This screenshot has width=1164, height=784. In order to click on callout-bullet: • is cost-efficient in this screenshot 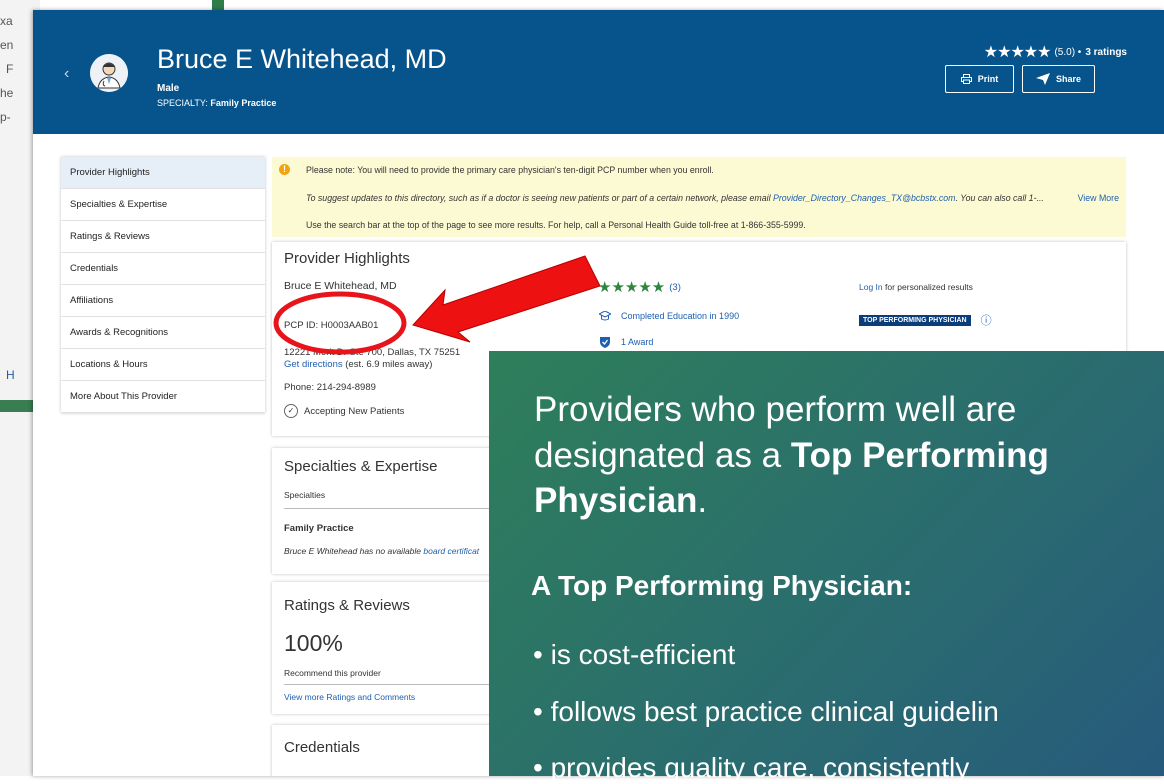, I will do `click(634, 654)`.